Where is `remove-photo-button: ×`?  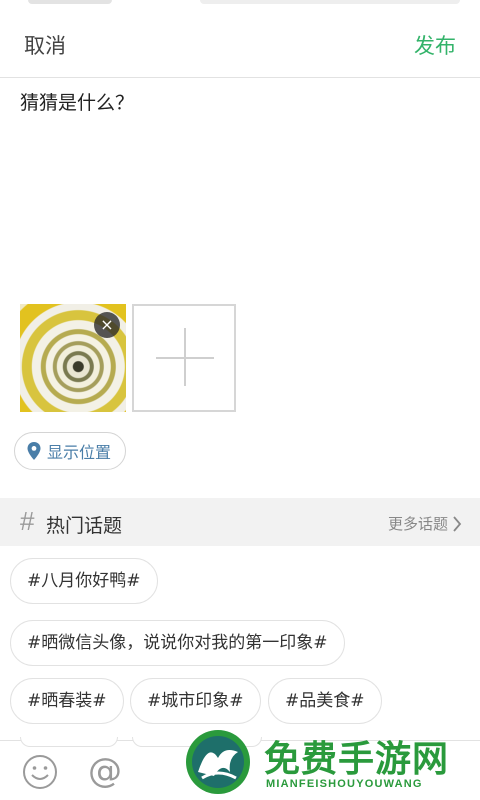
remove-photo-button: × is located at coordinates (107, 325).